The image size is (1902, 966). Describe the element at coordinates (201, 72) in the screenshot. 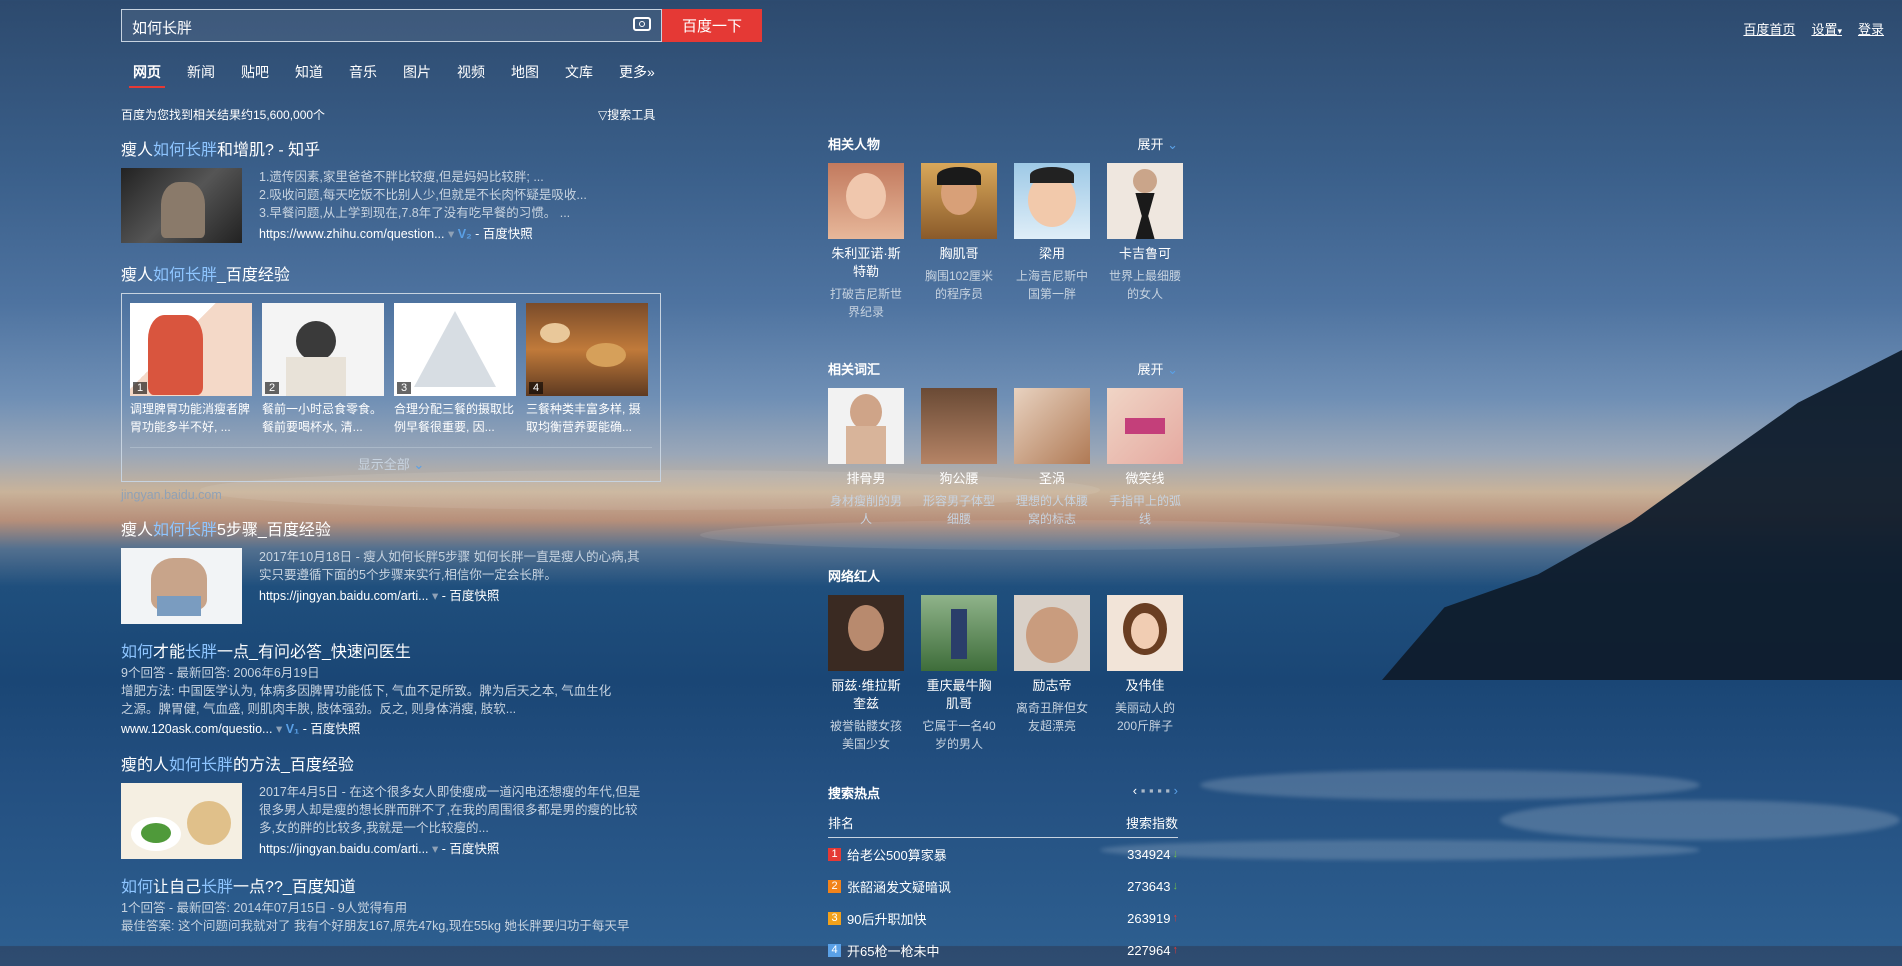

I see `tab-news: 新闻` at that location.